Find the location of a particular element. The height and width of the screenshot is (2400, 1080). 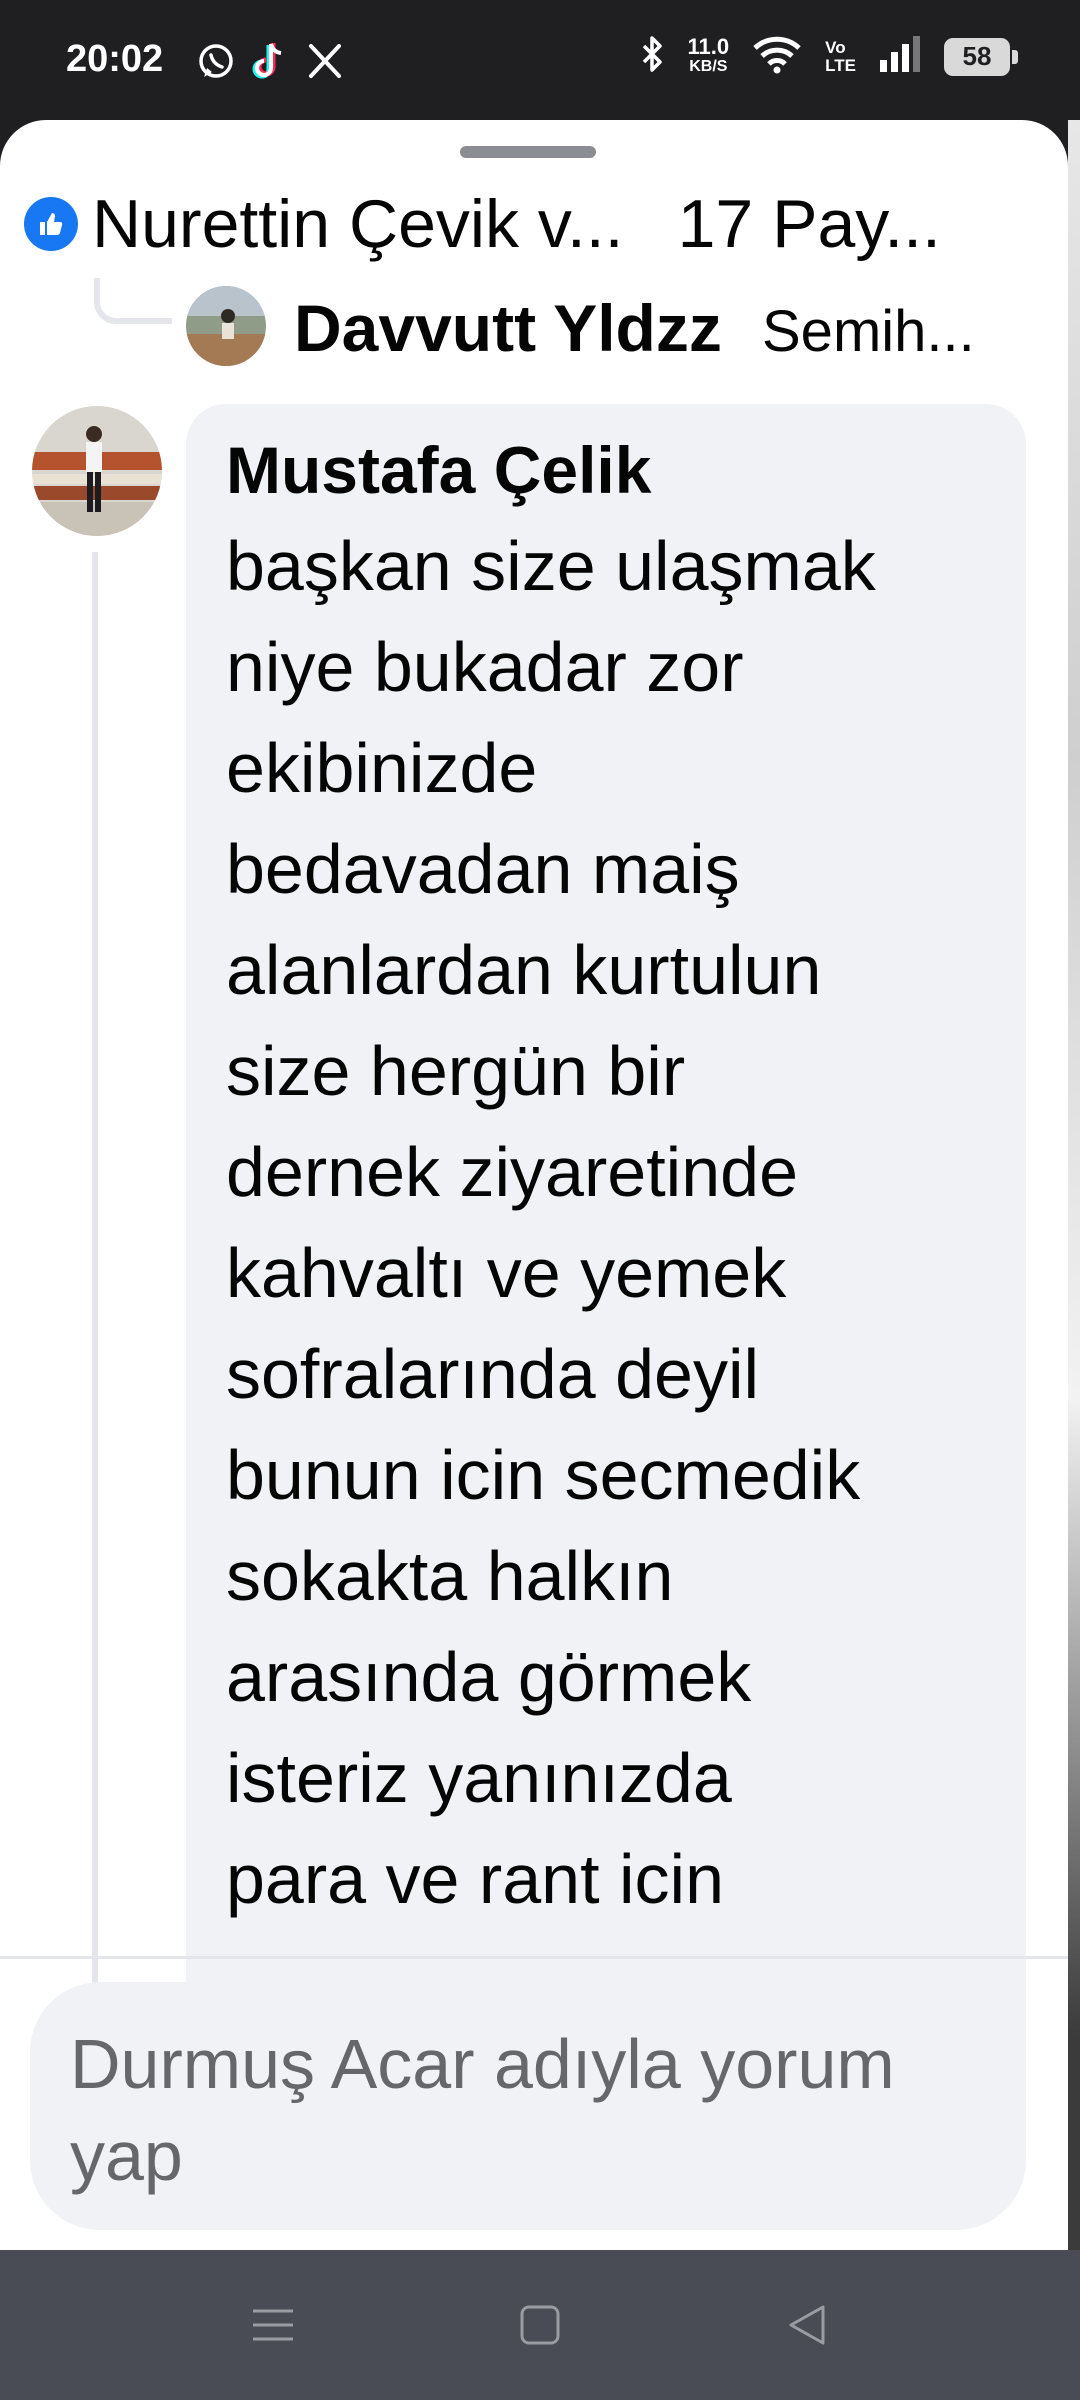

network-speed: 11.0 KB/S is located at coordinates (708, 54).